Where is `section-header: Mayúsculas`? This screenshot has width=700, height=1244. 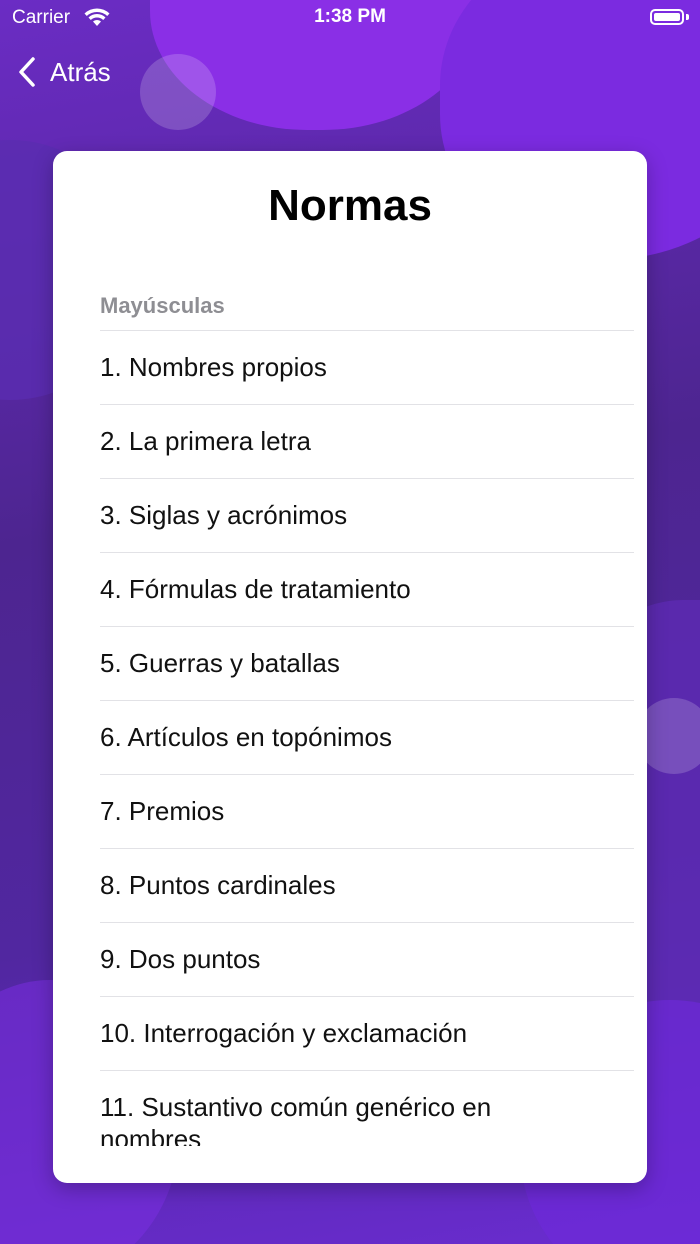 section-header: Mayúsculas is located at coordinates (162, 305).